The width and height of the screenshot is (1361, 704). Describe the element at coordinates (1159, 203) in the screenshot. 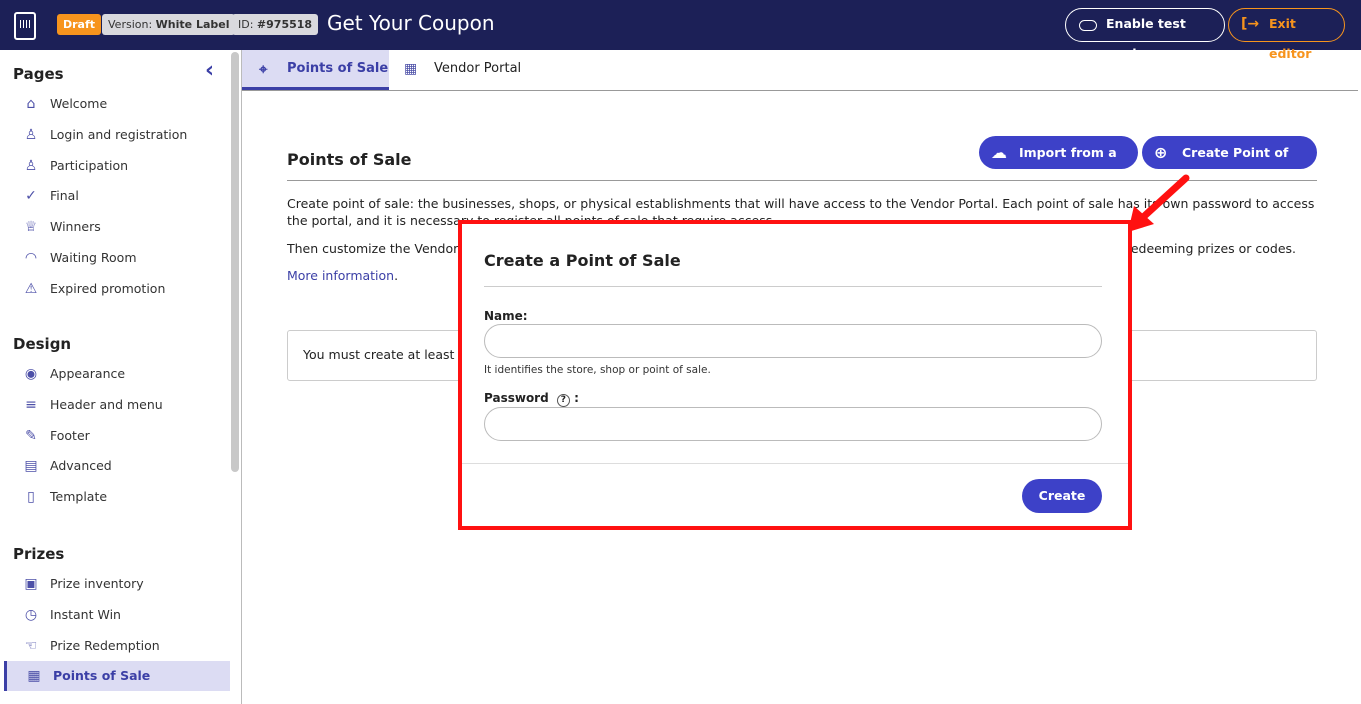

I see `red-arrow-annotation` at that location.